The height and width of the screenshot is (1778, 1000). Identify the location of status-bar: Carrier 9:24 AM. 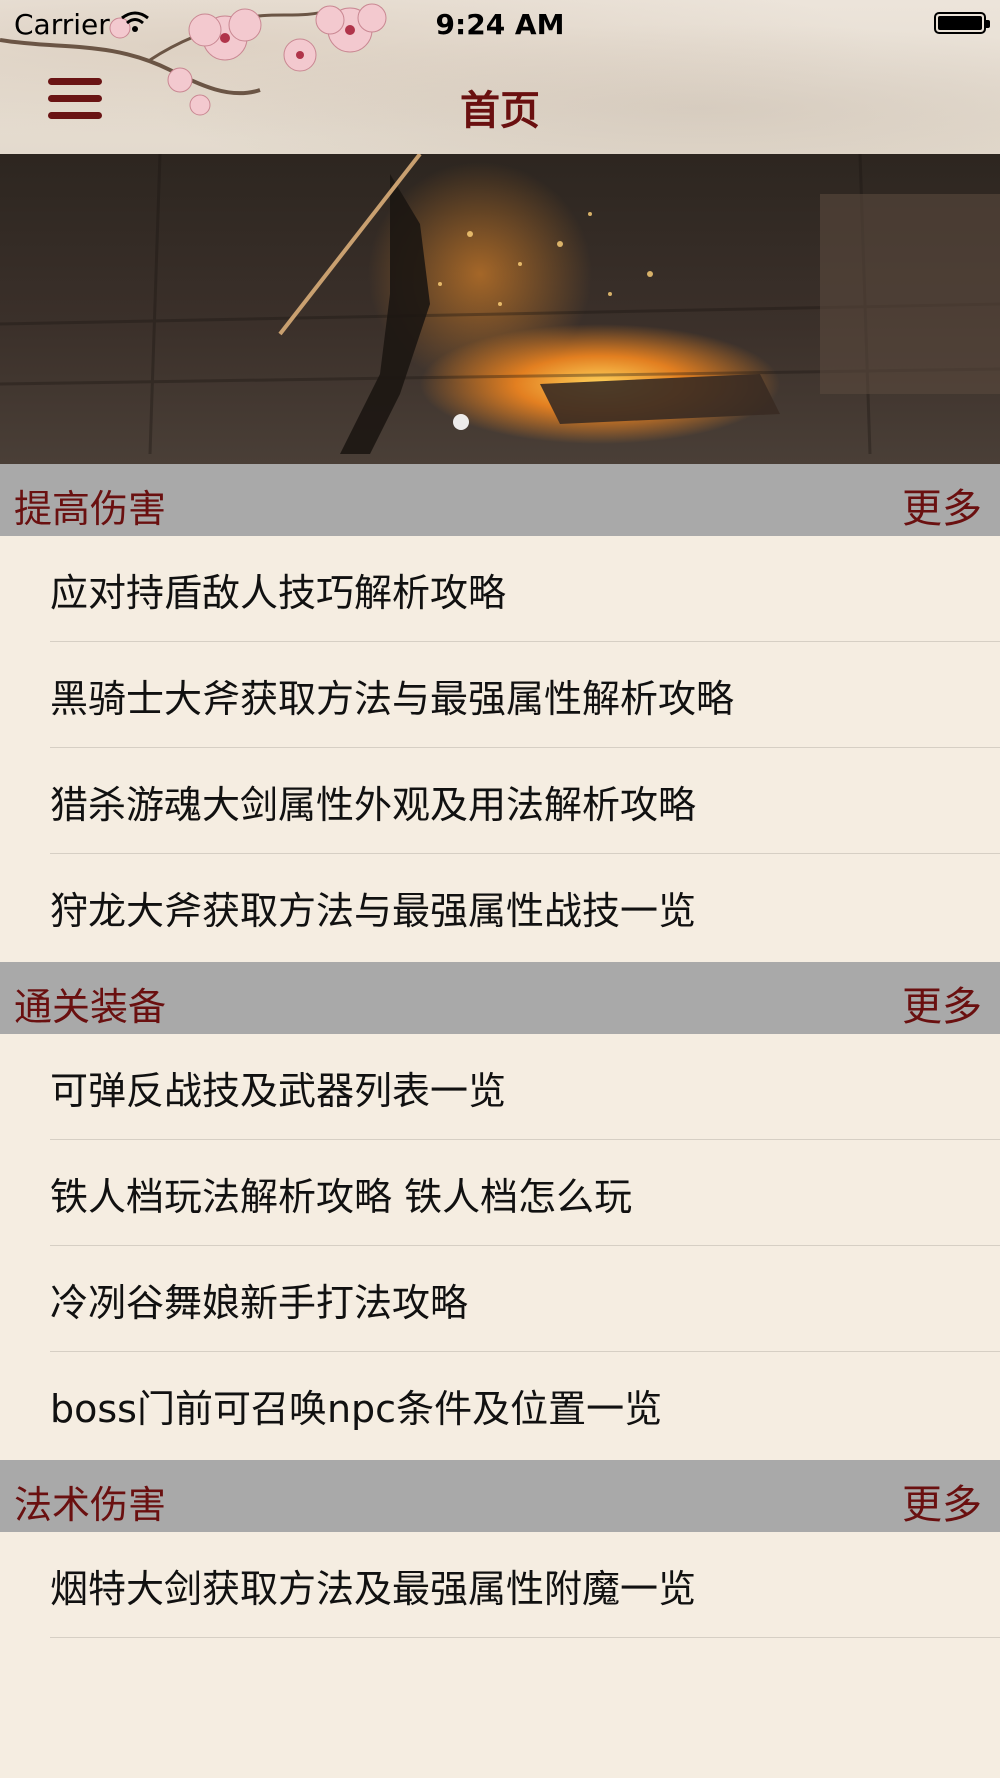
(500, 25).